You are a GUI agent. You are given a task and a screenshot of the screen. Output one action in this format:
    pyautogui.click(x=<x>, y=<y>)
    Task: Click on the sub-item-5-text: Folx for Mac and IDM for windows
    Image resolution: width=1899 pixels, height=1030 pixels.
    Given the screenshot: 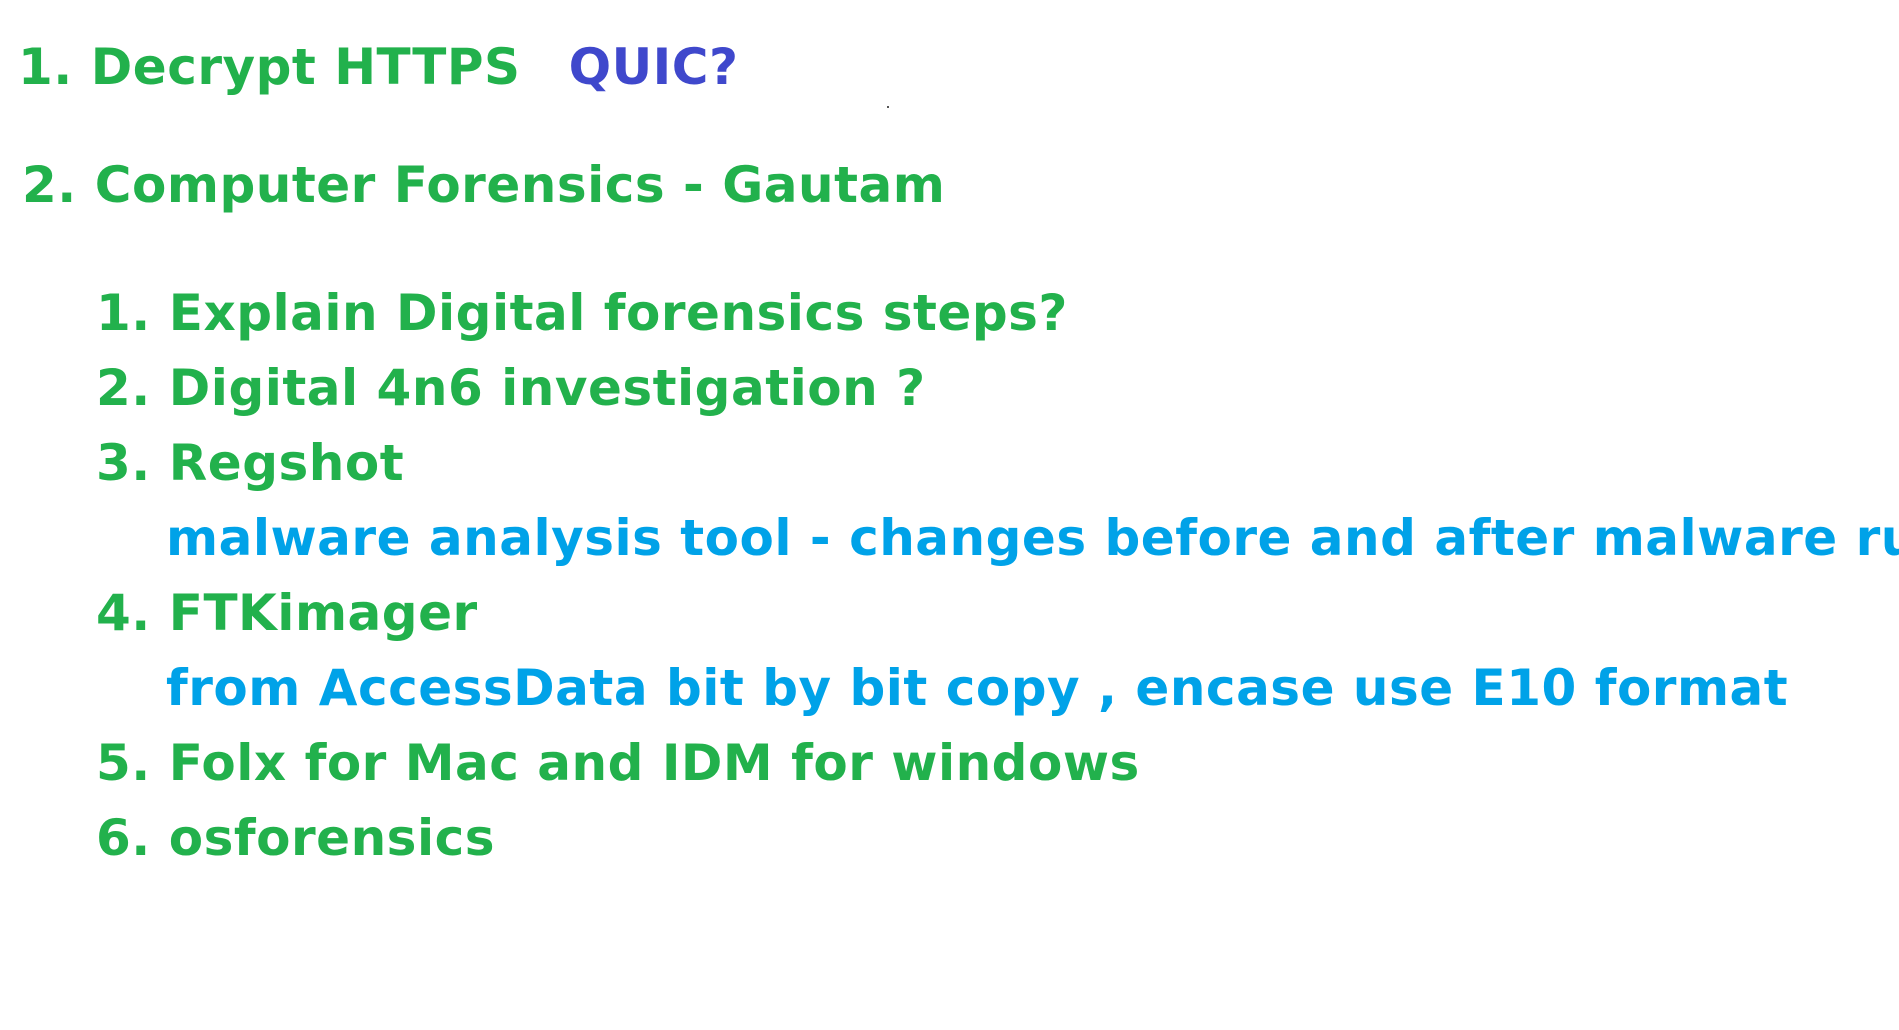 What is the action you would take?
    pyautogui.click(x=654, y=763)
    